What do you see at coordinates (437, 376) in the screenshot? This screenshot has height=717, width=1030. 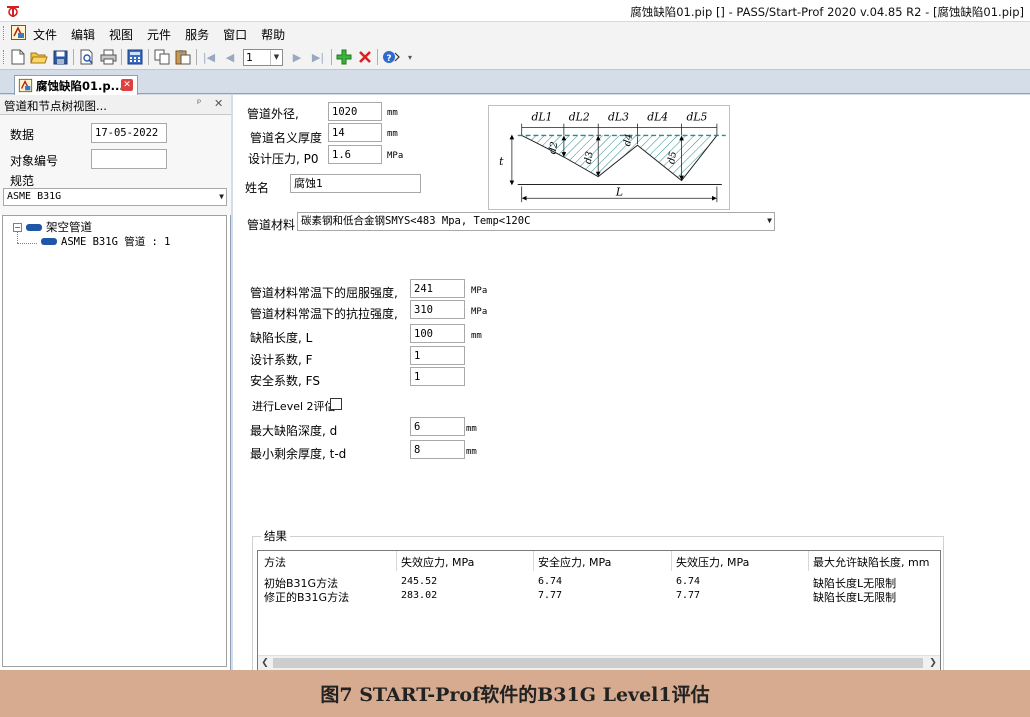 I see `safety-factor-input: 1` at bounding box center [437, 376].